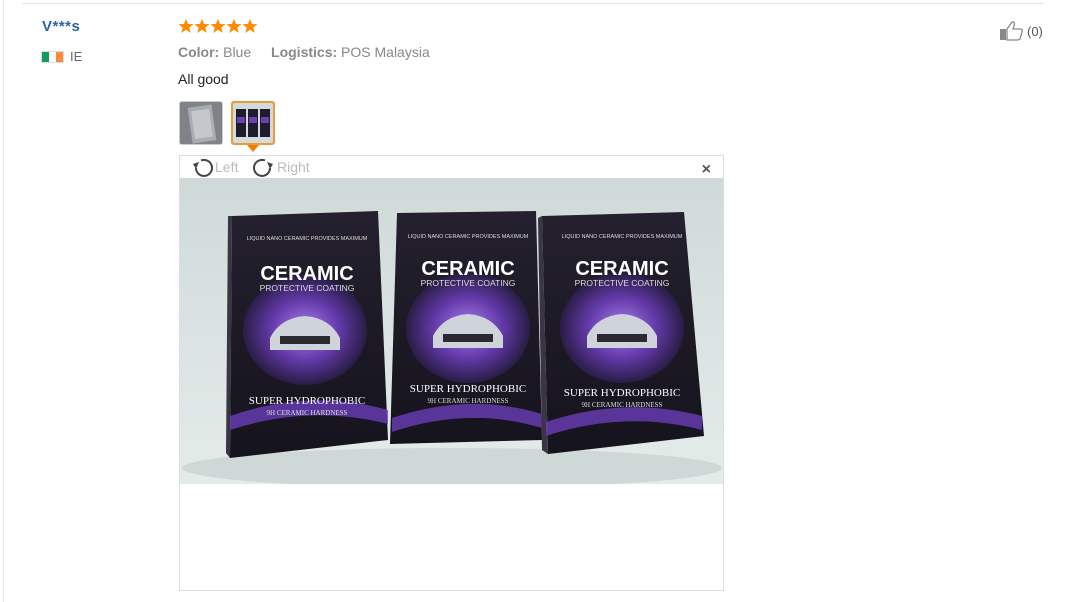 The width and height of the screenshot is (1080, 602). What do you see at coordinates (52, 56) in the screenshot?
I see `flag-icon` at bounding box center [52, 56].